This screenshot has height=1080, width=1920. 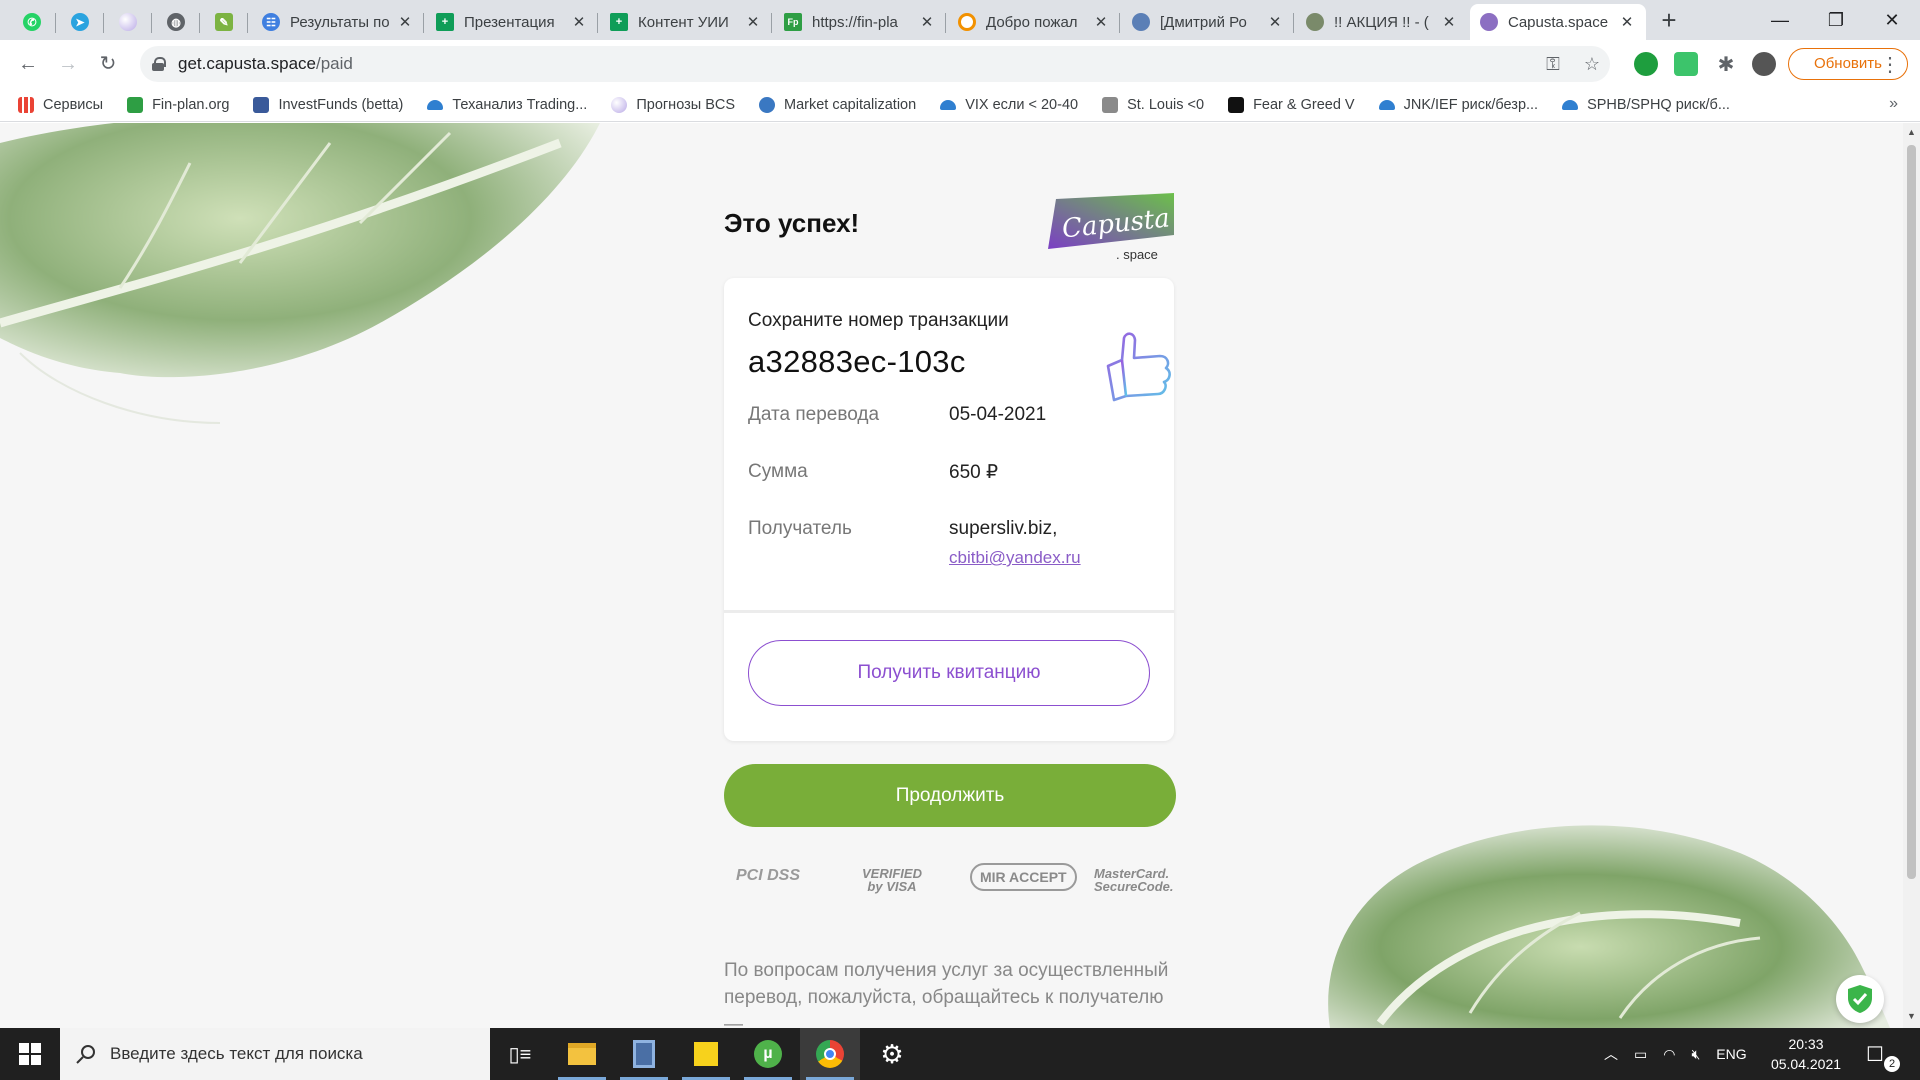 What do you see at coordinates (1875, 1054) in the screenshot?
I see `notifications-icon: ☐` at bounding box center [1875, 1054].